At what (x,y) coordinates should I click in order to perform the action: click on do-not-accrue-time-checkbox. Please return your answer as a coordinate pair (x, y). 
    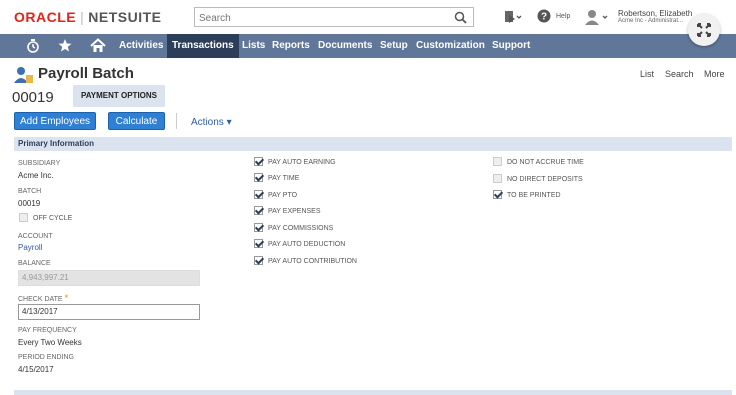
    Looking at the image, I should click on (497, 161).